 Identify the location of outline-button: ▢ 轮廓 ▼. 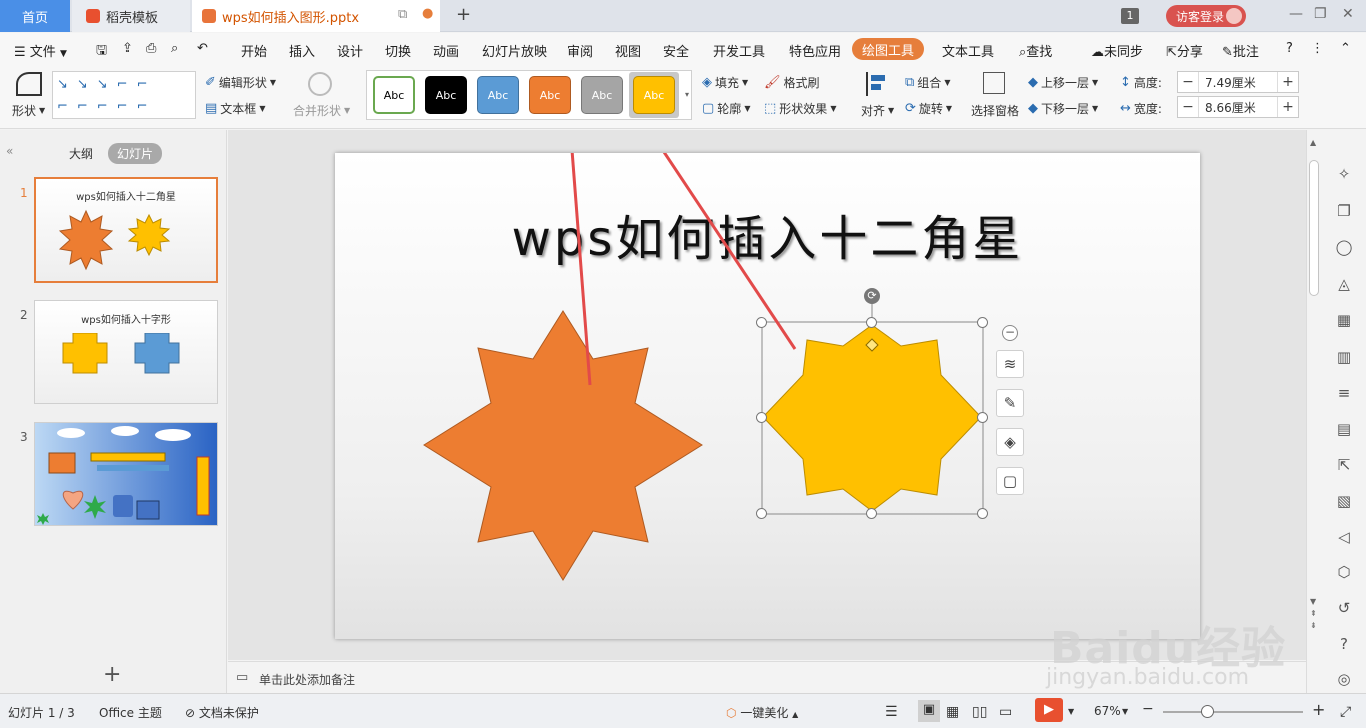
(726, 108).